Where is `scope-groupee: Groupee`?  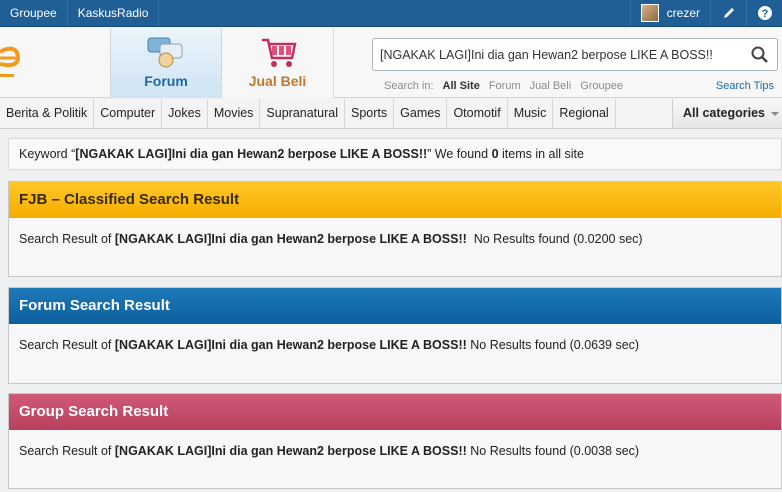
scope-groupee: Groupee is located at coordinates (601, 86).